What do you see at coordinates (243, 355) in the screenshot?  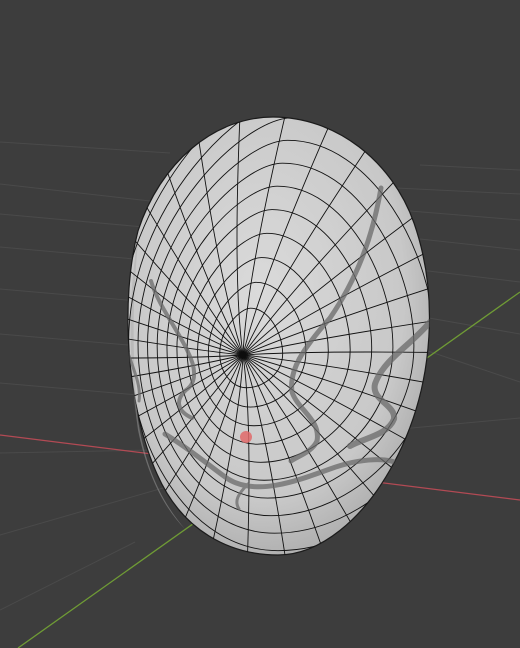 I see `mesh-pole-icon` at bounding box center [243, 355].